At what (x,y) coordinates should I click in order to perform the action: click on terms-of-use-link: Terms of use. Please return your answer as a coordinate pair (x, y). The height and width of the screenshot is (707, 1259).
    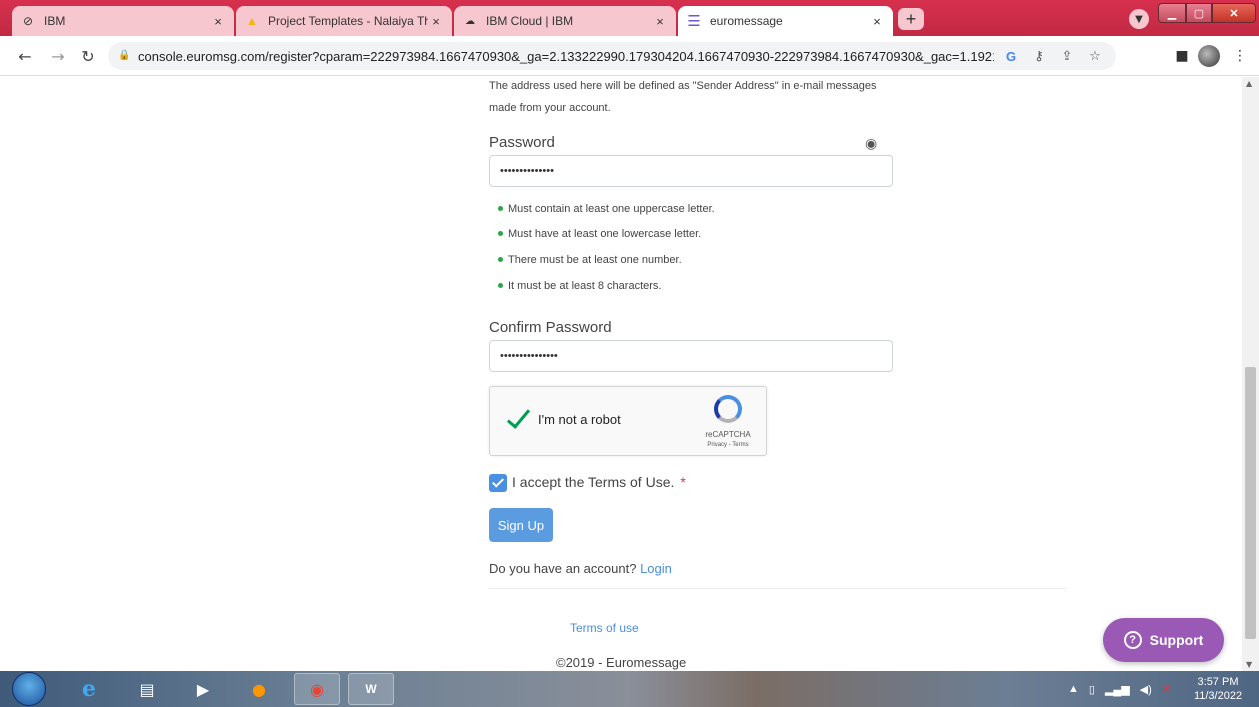
    Looking at the image, I should click on (604, 628).